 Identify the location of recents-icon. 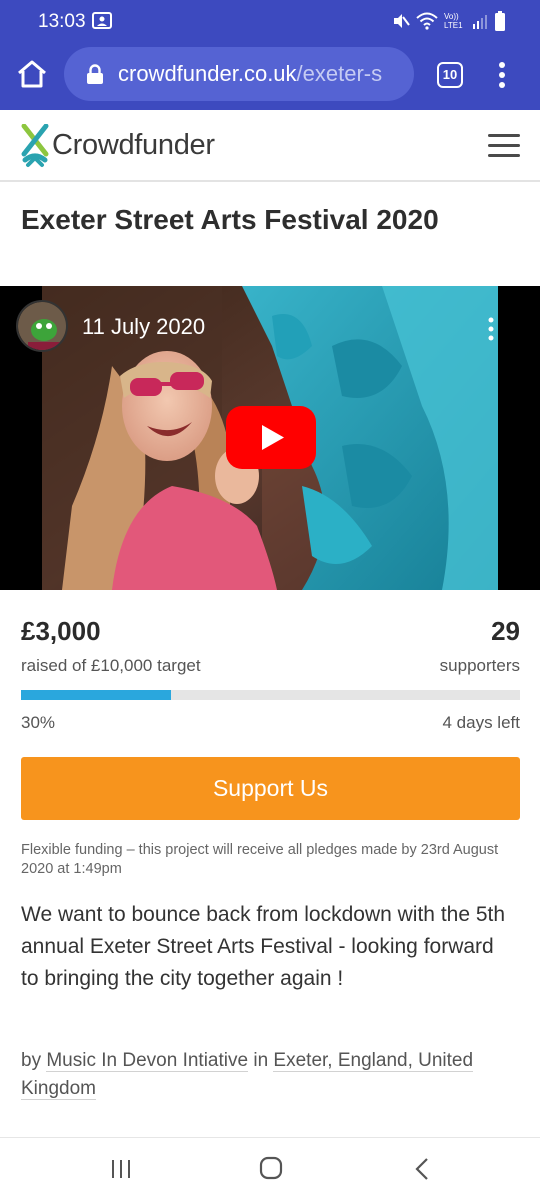
(121, 1169).